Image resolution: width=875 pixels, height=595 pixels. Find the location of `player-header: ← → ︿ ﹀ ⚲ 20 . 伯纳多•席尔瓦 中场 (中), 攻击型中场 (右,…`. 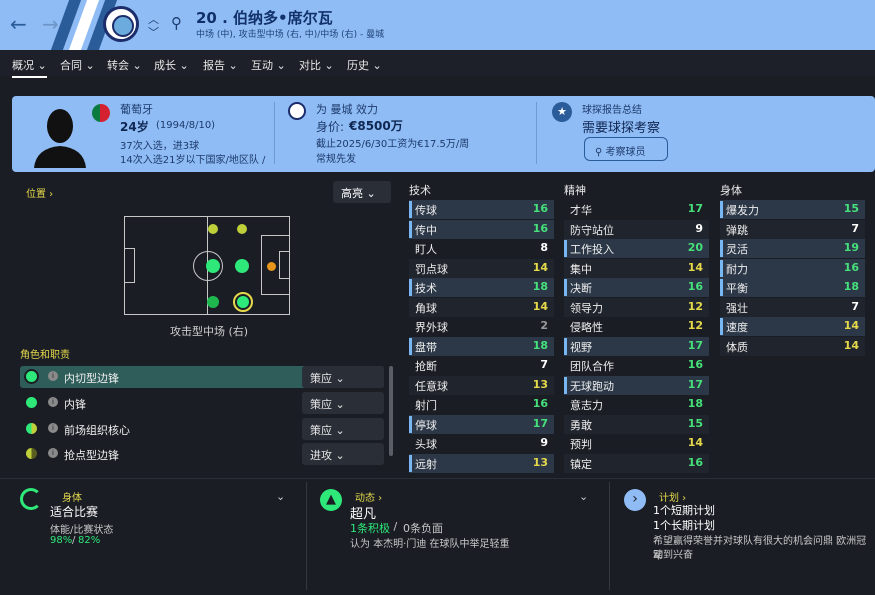

player-header: ← → ︿ ﹀ ⚲ 20 . 伯纳多•席尔瓦 中场 (中), 攻击型中场 (右,… is located at coordinates (437, 25).